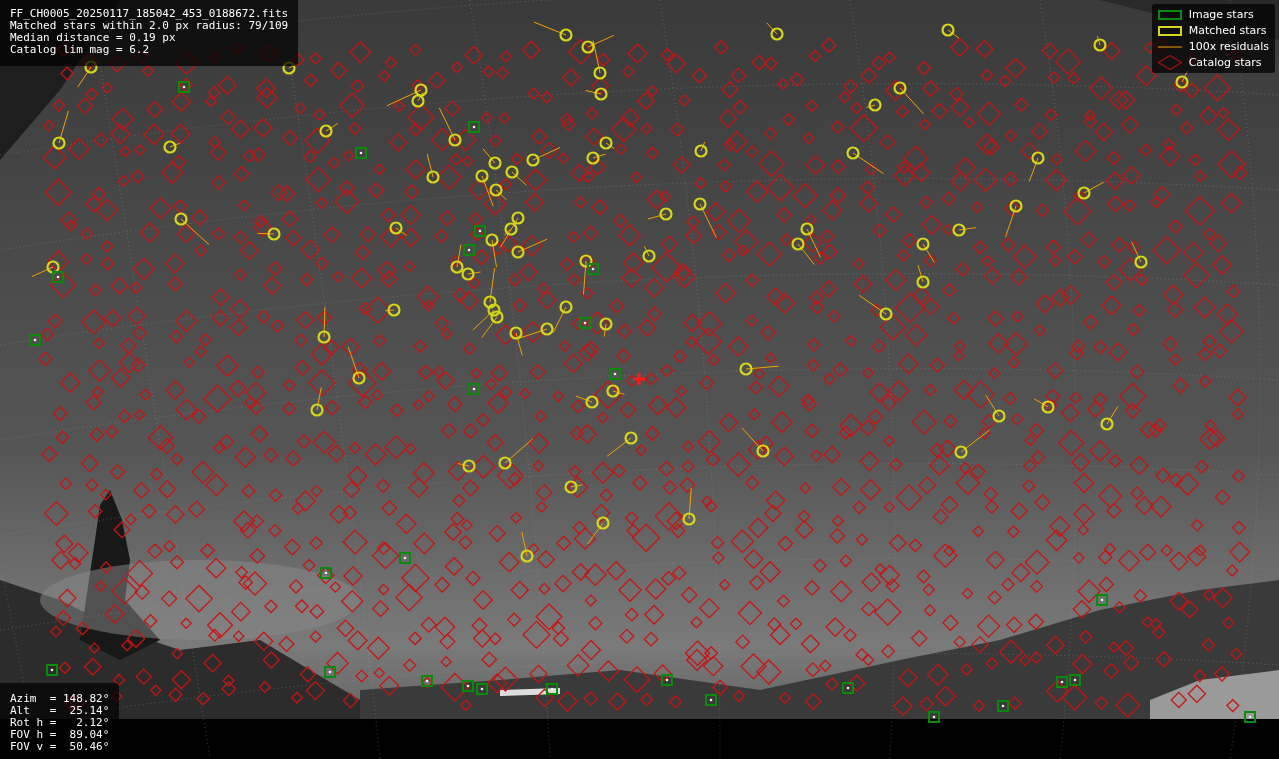 The width and height of the screenshot is (1279, 759). What do you see at coordinates (1228, 46) in the screenshot?
I see `legend-label: 100x residuals` at bounding box center [1228, 46].